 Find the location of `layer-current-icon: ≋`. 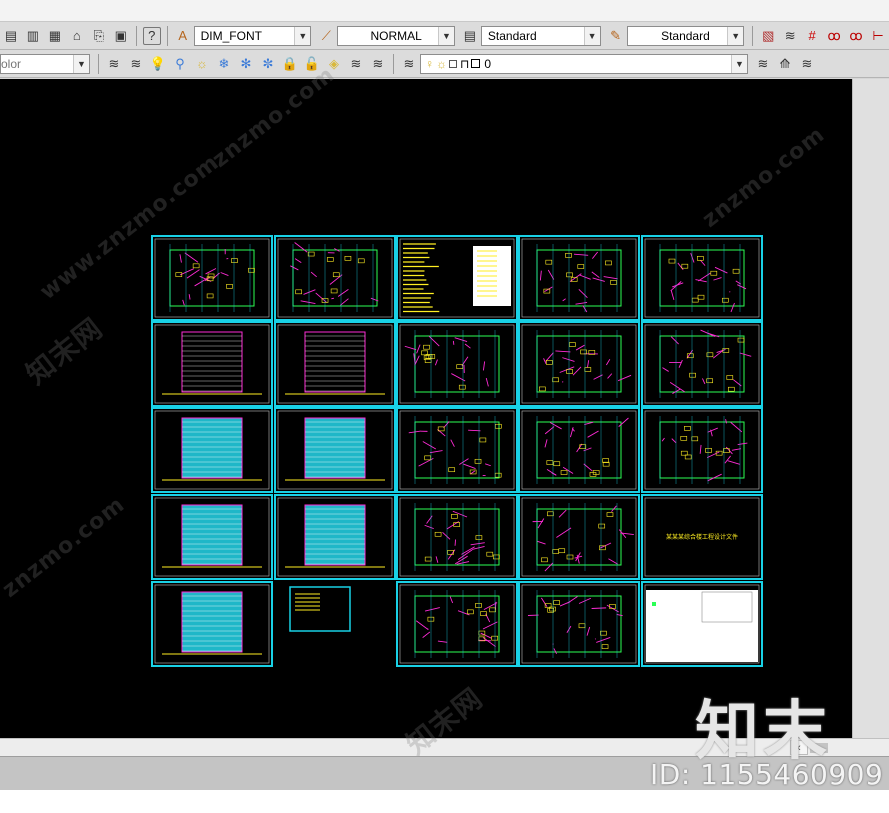

layer-current-icon: ≋ is located at coordinates (807, 64).